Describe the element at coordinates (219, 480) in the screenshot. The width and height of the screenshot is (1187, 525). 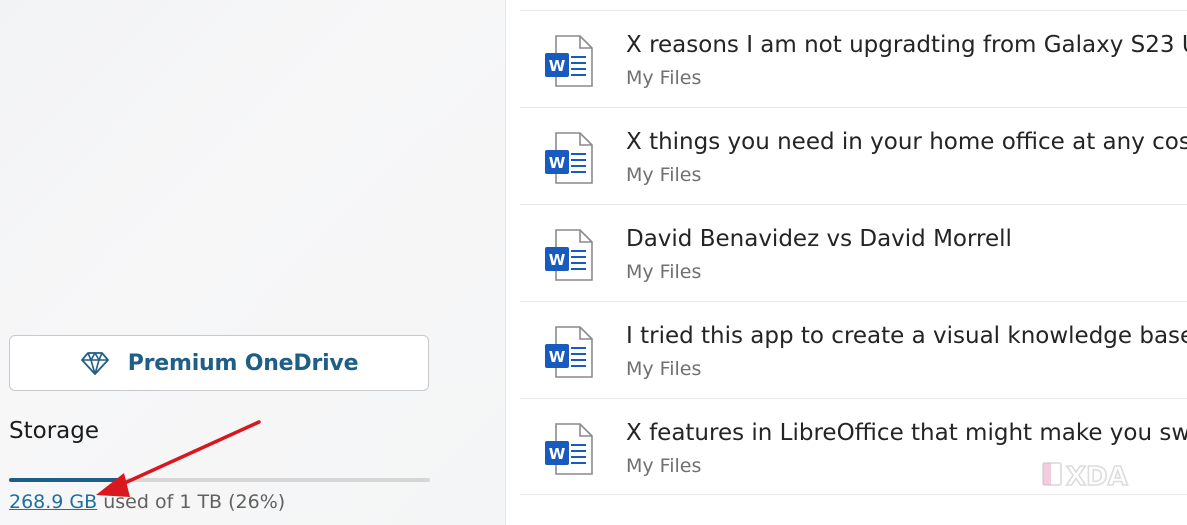
I see `storage-progress-bar` at that location.